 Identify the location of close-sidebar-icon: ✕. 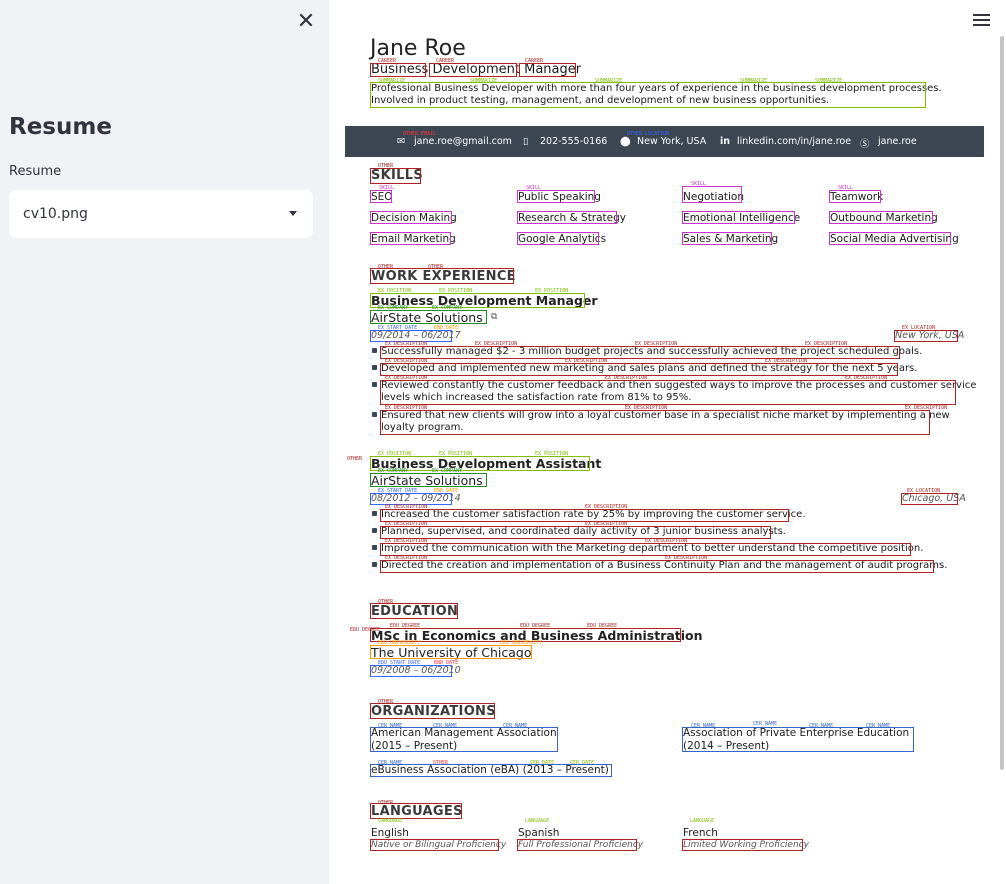
(306, 22).